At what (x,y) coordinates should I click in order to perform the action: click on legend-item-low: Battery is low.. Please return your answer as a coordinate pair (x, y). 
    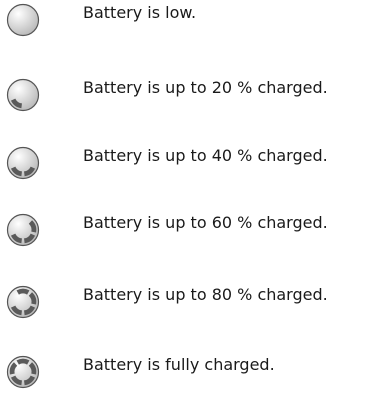
    Looking at the image, I should click on (185, 33).